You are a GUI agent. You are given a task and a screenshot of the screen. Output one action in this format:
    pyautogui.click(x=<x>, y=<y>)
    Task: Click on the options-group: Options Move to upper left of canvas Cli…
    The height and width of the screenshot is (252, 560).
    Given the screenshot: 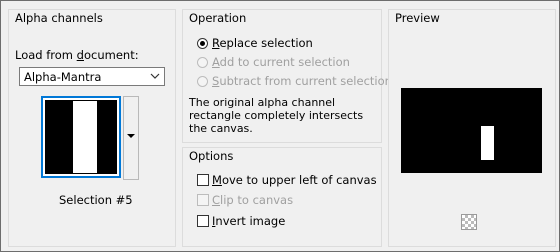 What is the action you would take?
    pyautogui.click(x=282, y=197)
    